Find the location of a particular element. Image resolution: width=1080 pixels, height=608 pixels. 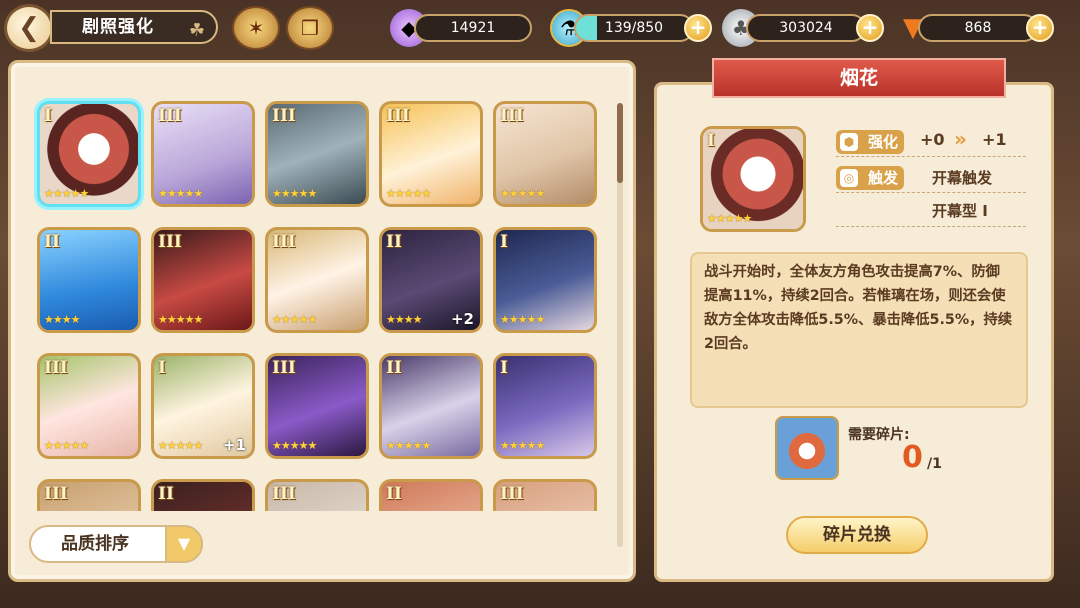

exchange-label: 碎片兑换 is located at coordinates (857, 535).